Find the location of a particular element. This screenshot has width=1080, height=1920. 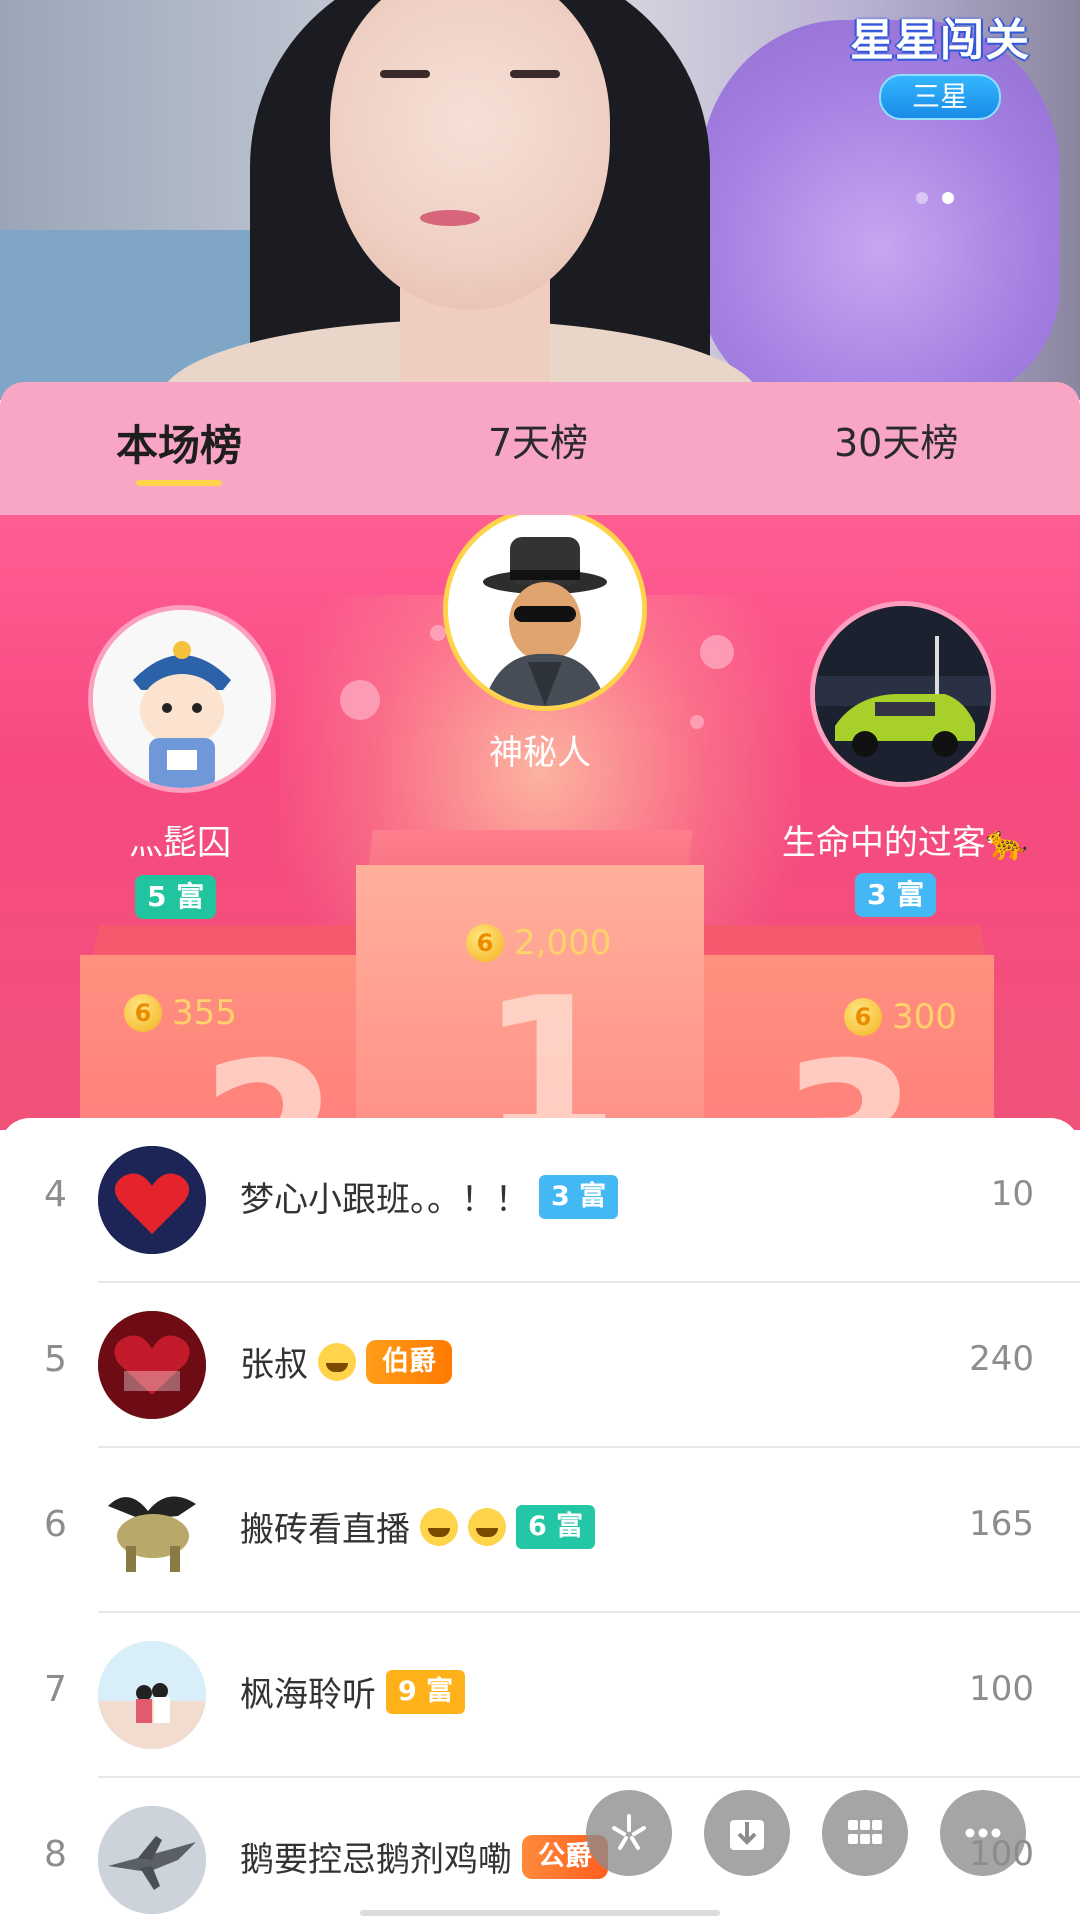

avatar-first is located at coordinates (545, 613).